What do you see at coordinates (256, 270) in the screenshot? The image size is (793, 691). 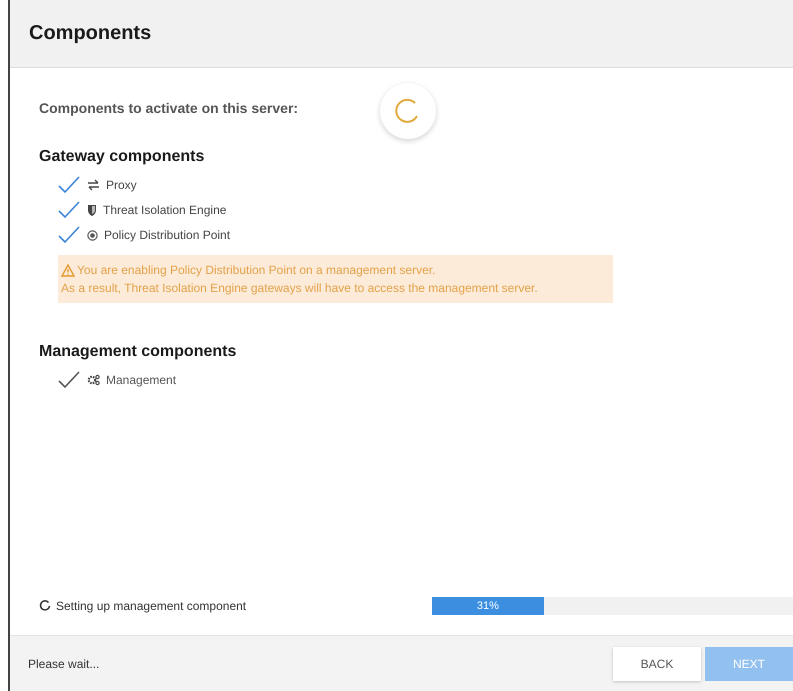 I see `warning-text: You are enabling Policy Distribution Point on a management server.` at bounding box center [256, 270].